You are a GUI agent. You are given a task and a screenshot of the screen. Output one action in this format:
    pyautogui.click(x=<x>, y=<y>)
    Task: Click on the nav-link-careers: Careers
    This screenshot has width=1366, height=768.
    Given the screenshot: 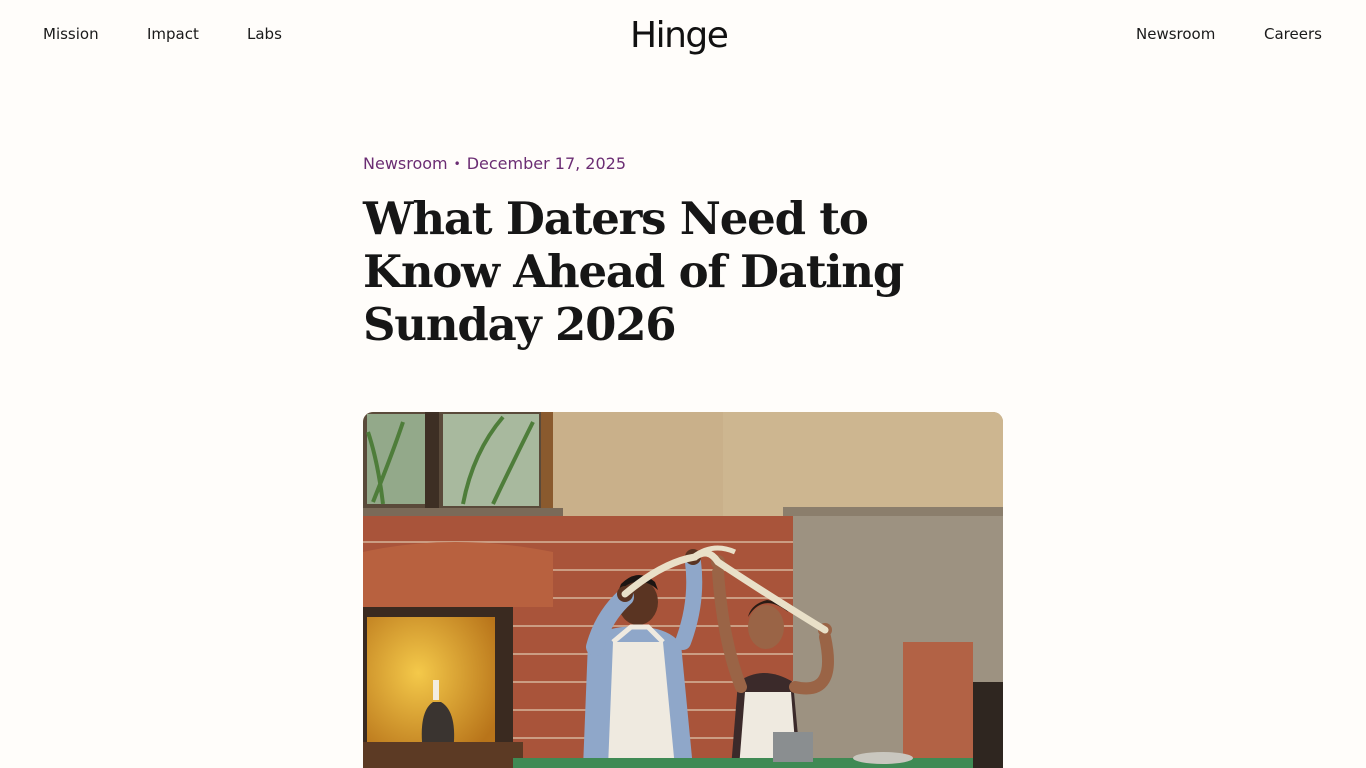 What is the action you would take?
    pyautogui.click(x=1293, y=34)
    